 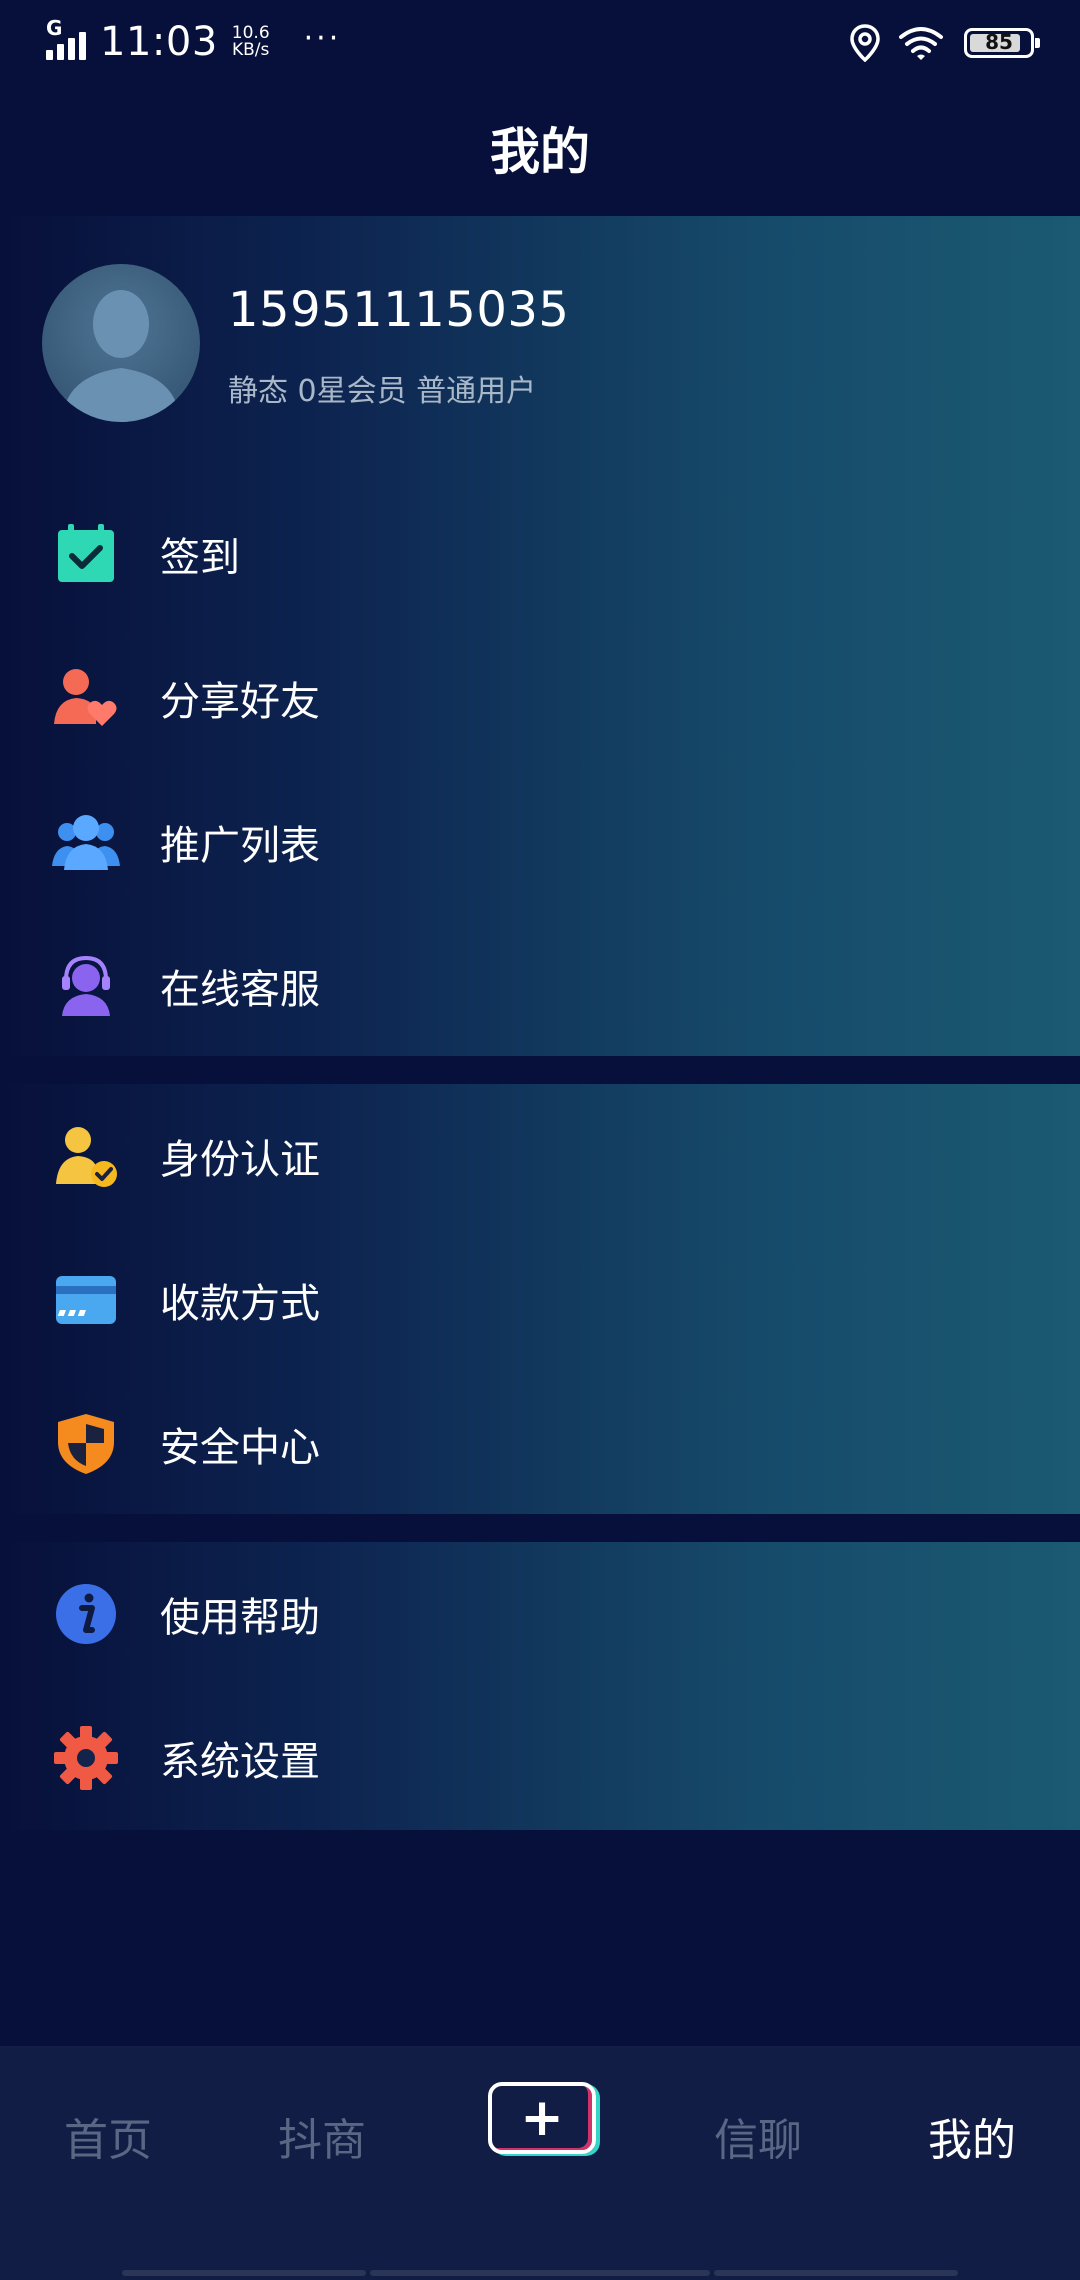 I want to click on menu-item-label: 签到, so click(x=200, y=558).